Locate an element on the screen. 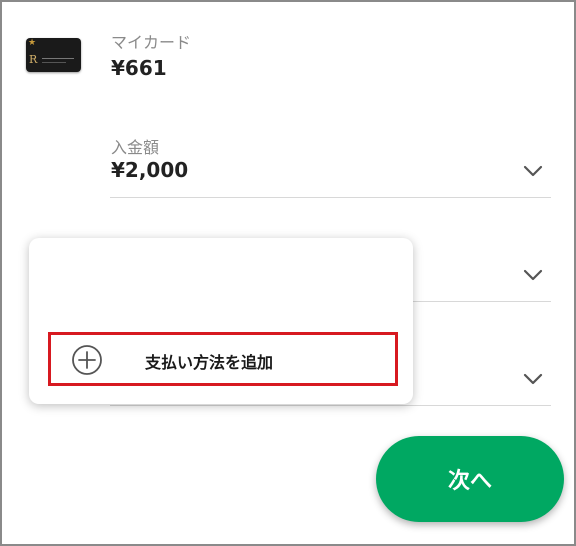 The image size is (576, 546). add-payment-method-label: 支払い方法を追加 is located at coordinates (209, 362).